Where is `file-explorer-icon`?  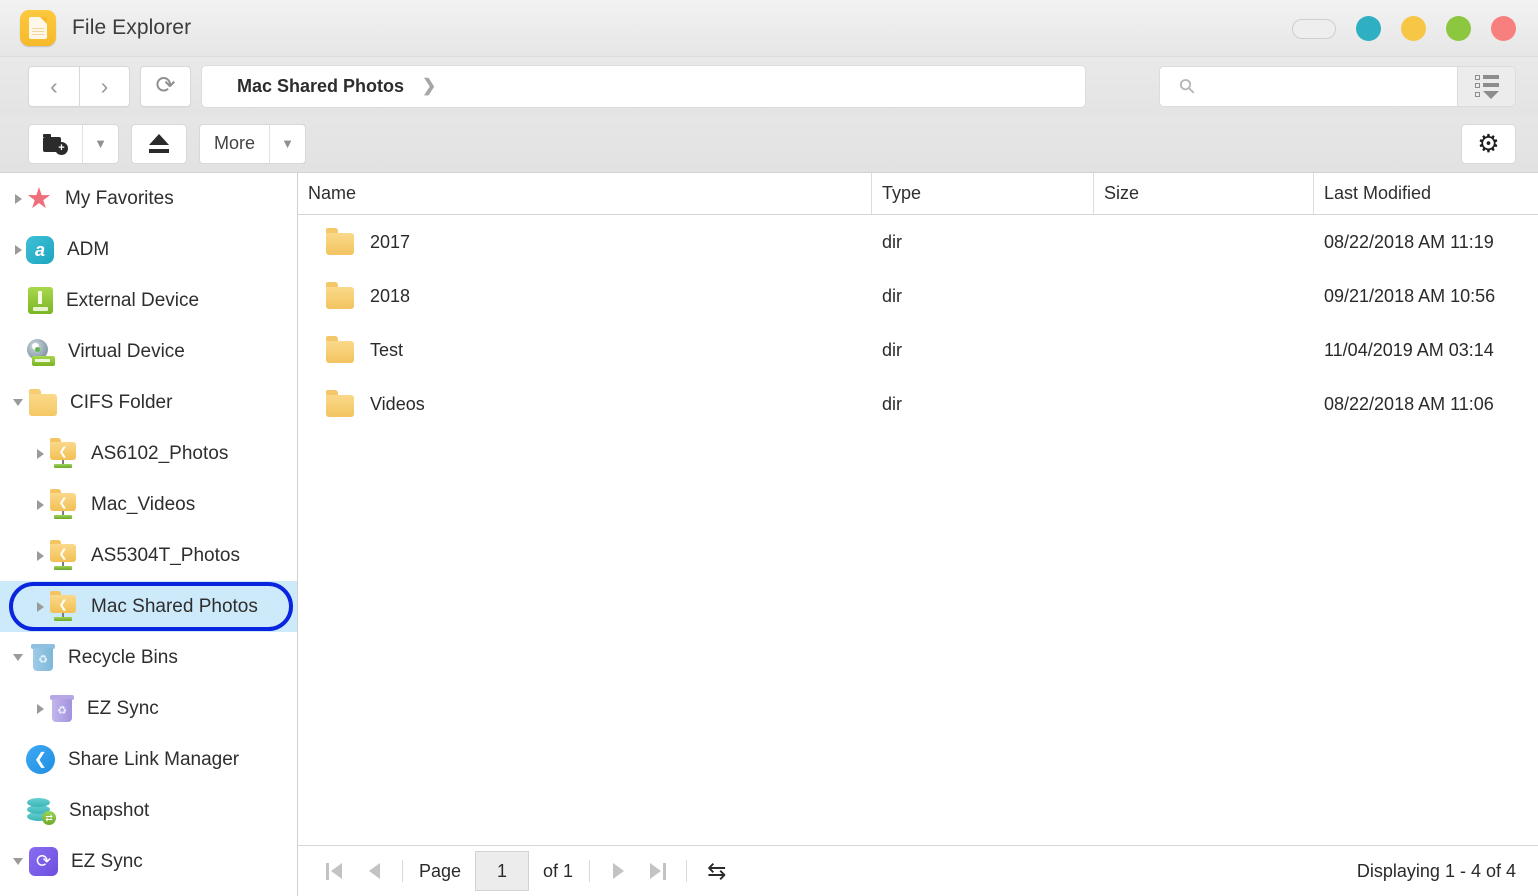
file-explorer-icon is located at coordinates (38, 28).